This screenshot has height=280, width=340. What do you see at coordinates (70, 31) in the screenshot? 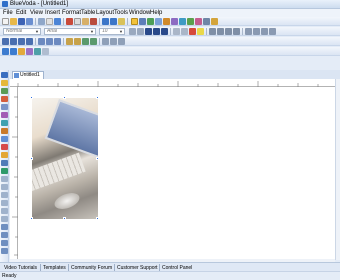
I see `font-dropdown: Arial ▼` at bounding box center [70, 31].